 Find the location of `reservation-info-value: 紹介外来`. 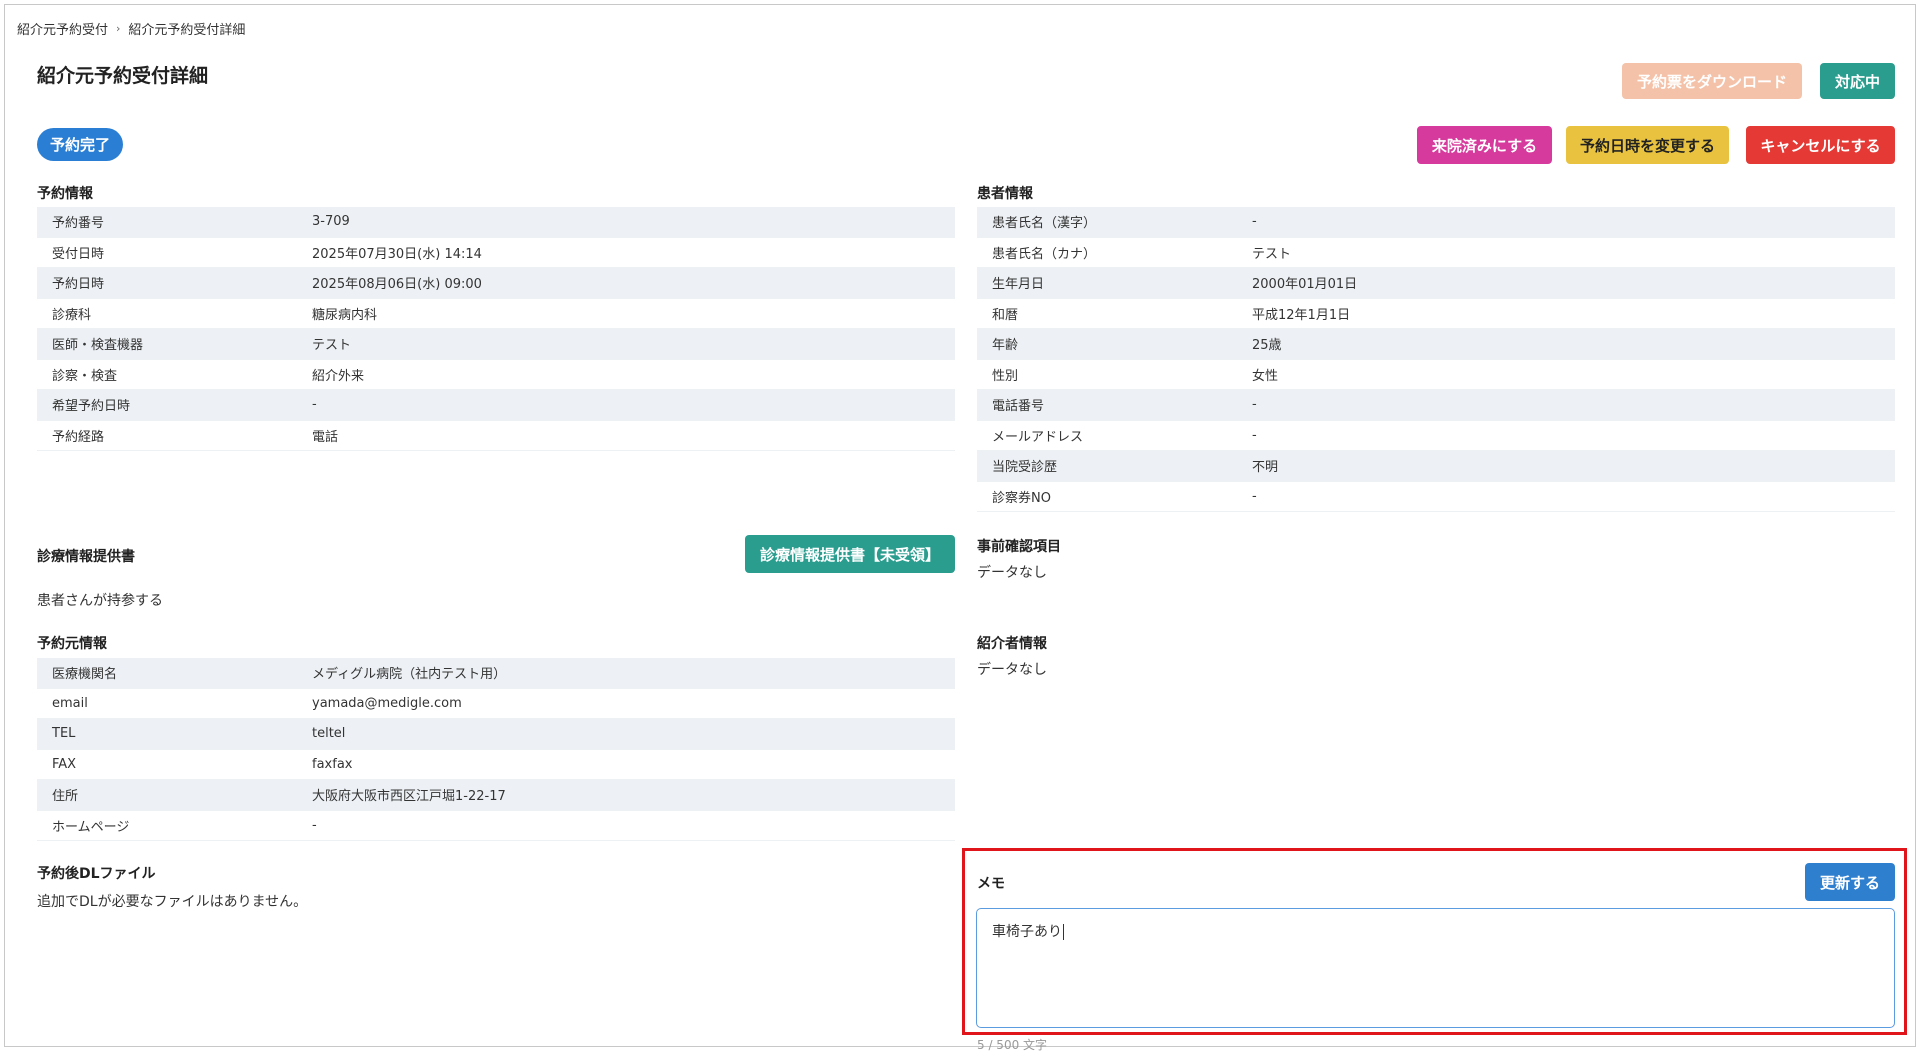

reservation-info-value: 紹介外来 is located at coordinates (338, 376).